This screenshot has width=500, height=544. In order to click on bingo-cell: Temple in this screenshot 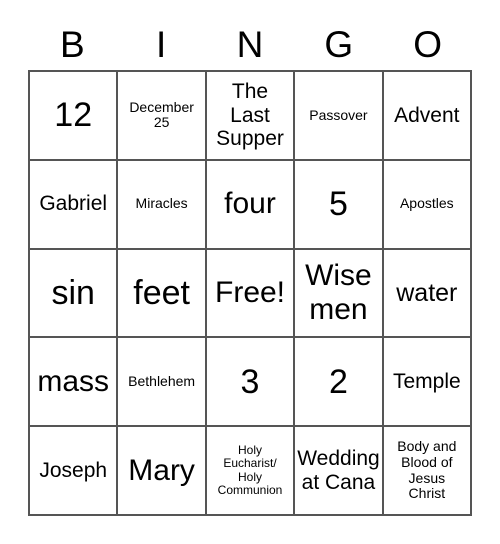, I will do `click(428, 383)`.